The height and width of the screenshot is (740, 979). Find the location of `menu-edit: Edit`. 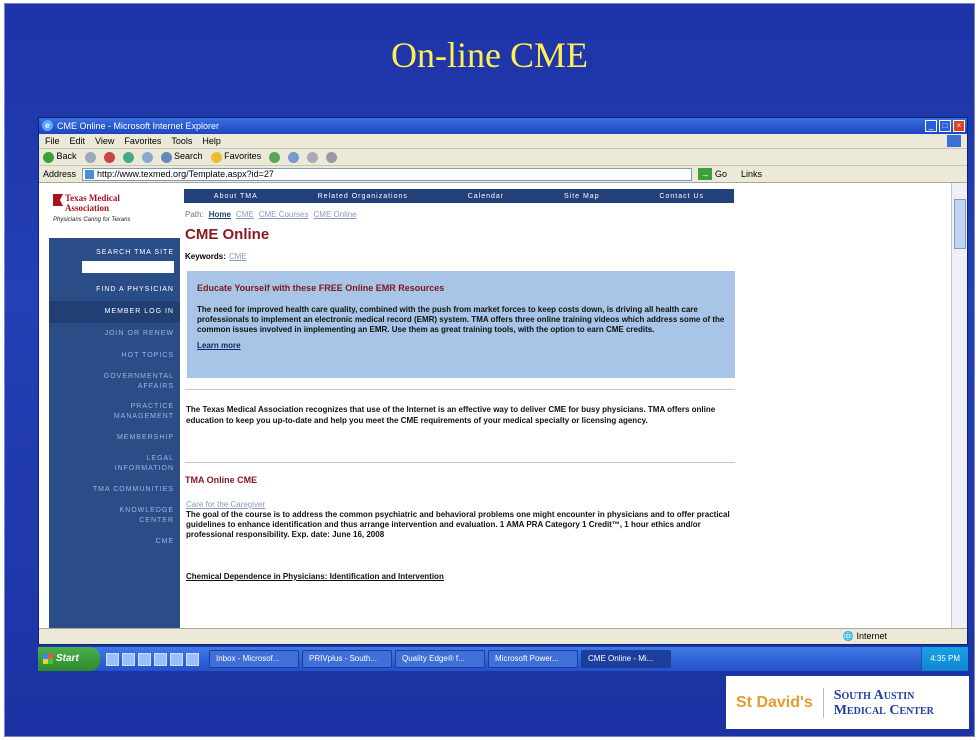

menu-edit: Edit is located at coordinates (78, 141).